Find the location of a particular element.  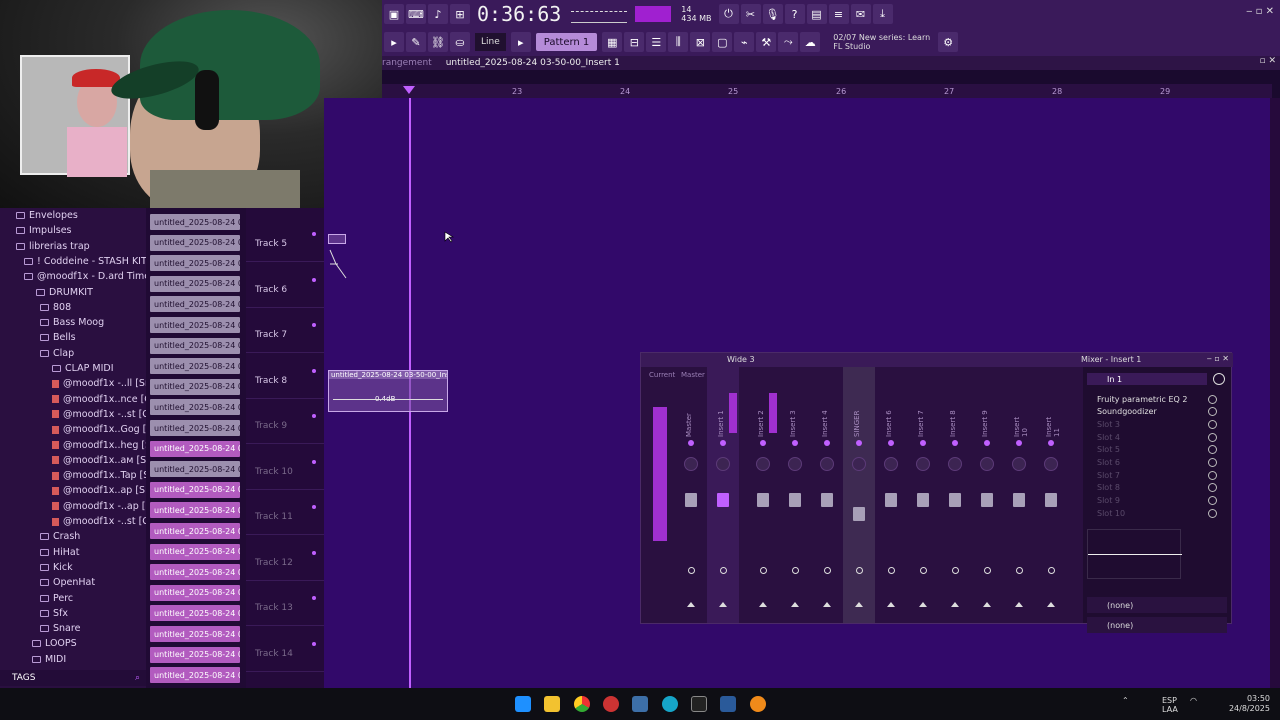

browser-file: @moodf1x -..ll [Snap] is located at coordinates (99, 383).